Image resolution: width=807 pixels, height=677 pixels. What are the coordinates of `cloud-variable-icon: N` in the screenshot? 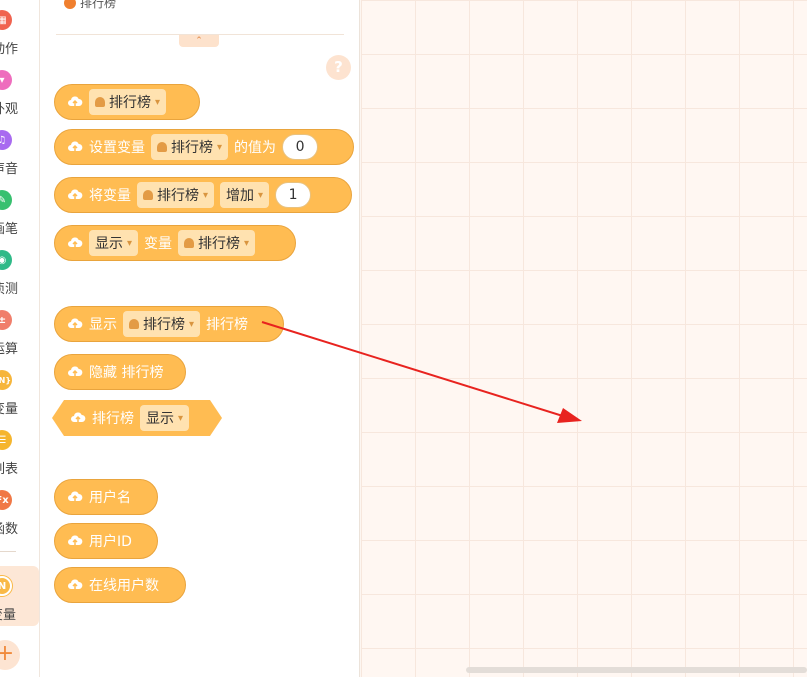 It's located at (6, 586).